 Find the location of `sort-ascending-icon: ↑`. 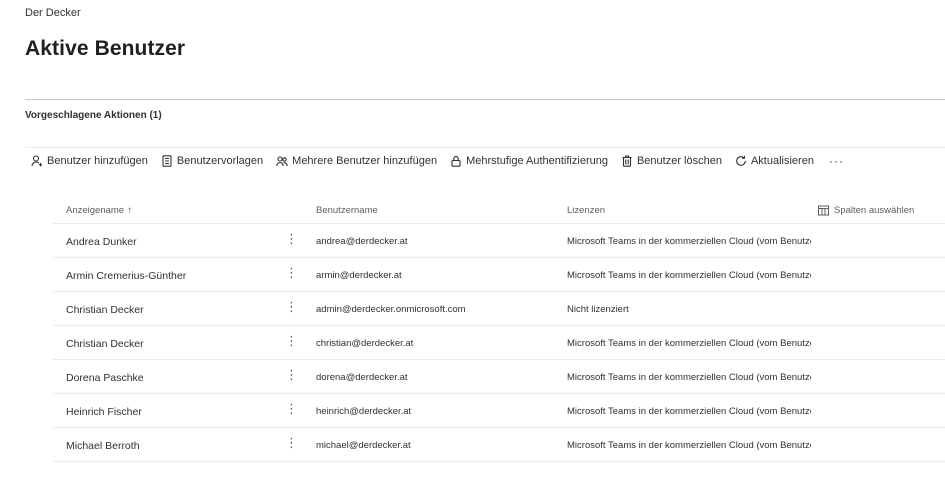

sort-ascending-icon: ↑ is located at coordinates (130, 210).